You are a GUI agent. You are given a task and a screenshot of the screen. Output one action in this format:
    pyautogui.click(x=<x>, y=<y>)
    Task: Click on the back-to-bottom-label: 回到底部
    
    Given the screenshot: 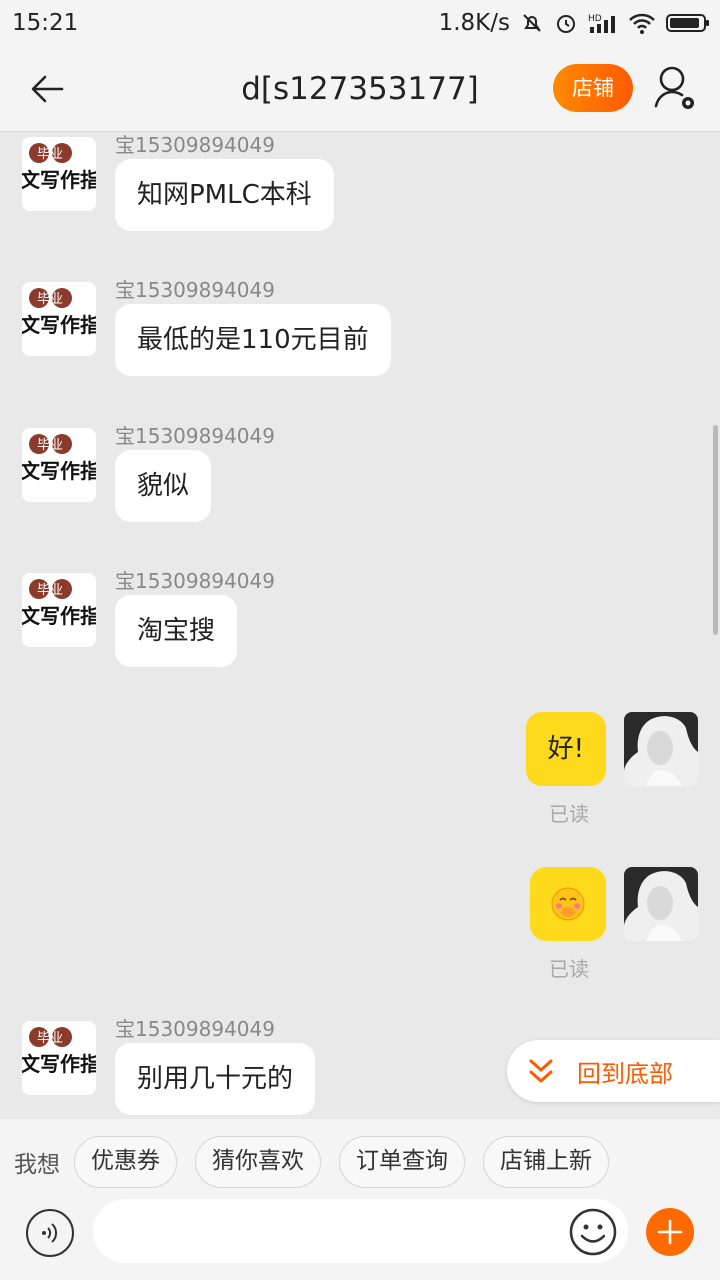 What is the action you would take?
    pyautogui.click(x=625, y=1073)
    